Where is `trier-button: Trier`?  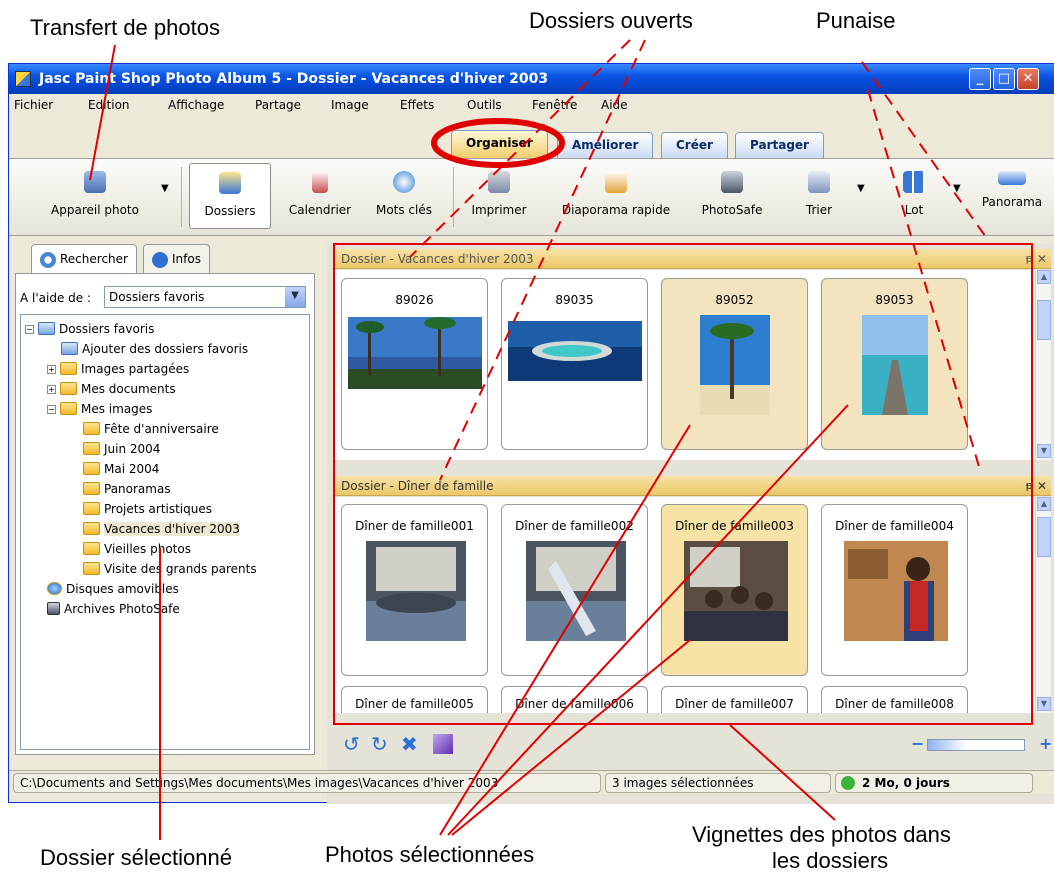
trier-button: Trier is located at coordinates (819, 190).